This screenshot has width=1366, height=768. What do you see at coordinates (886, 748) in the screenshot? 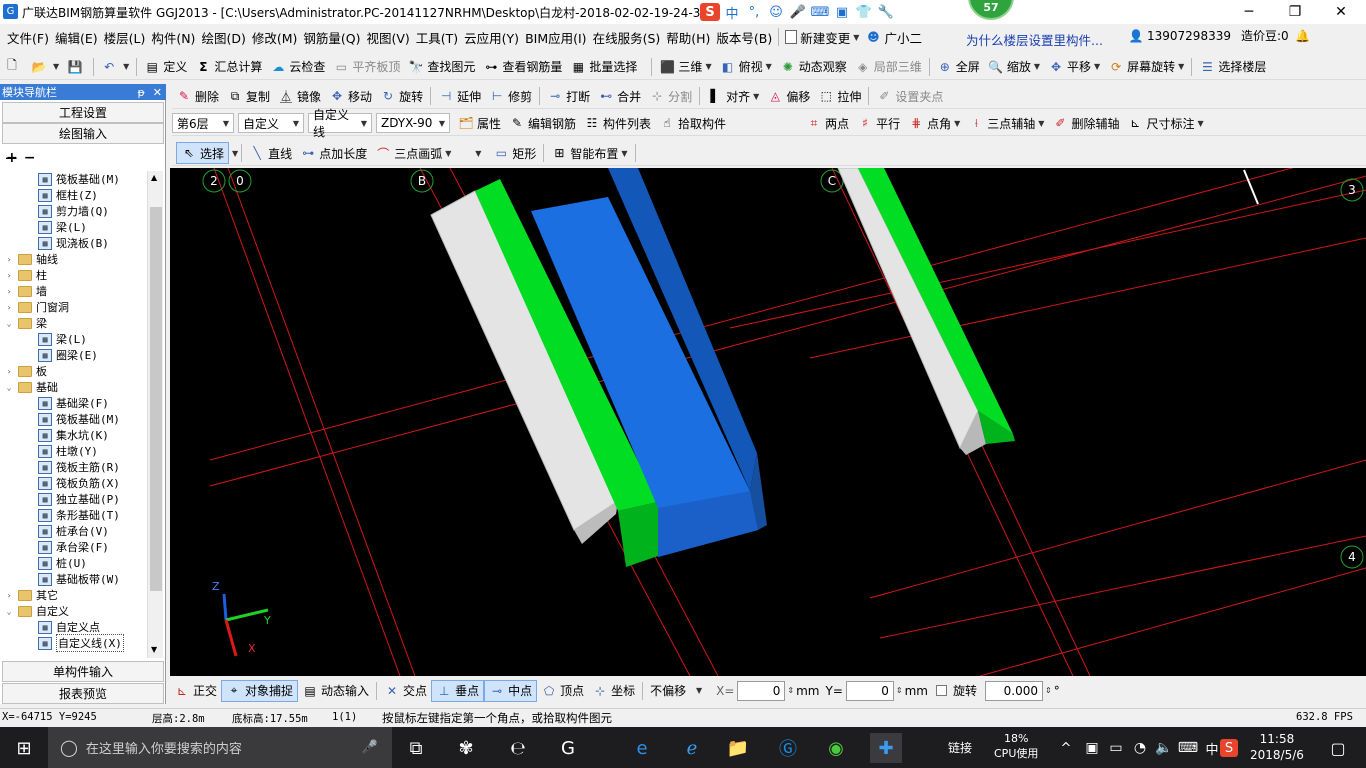
I see `ggj-app-icon: ✚` at bounding box center [886, 748].